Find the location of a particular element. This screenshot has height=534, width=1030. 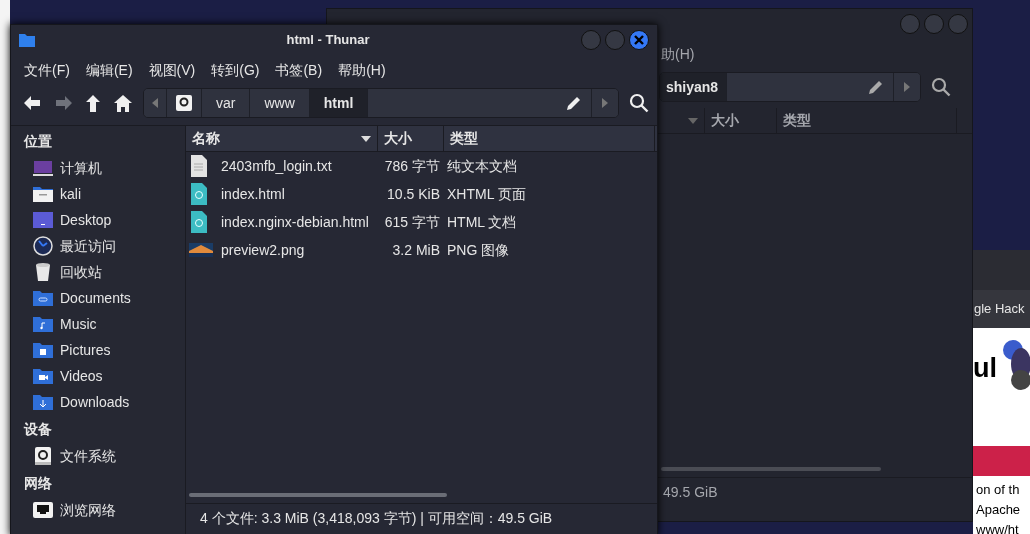

browser-tab: gle Hack is located at coordinates (1001, 309).